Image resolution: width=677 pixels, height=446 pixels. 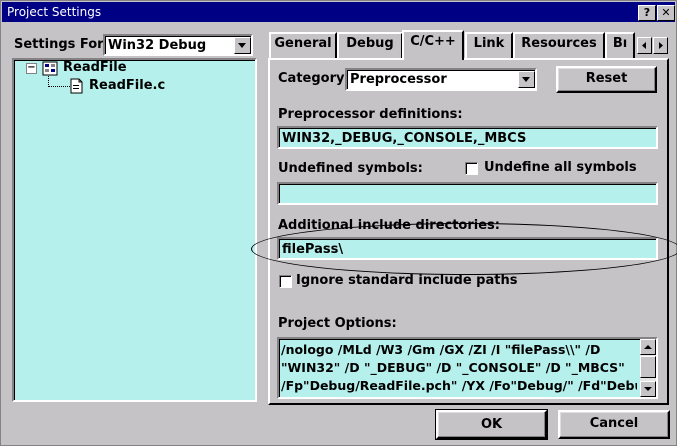 I want to click on ok-button-face: OK, so click(x=491, y=424).